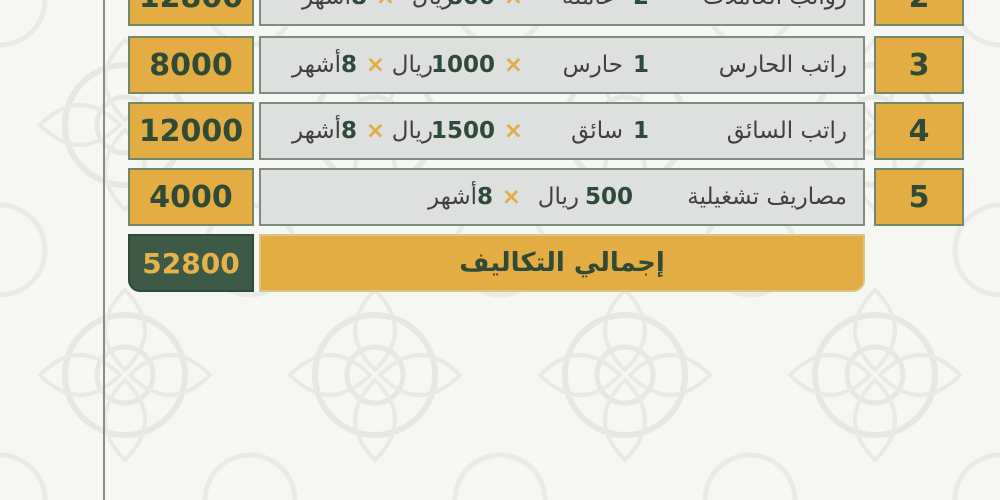 The height and width of the screenshot is (500, 1000). I want to click on grand-total-value: 52800, so click(191, 263).